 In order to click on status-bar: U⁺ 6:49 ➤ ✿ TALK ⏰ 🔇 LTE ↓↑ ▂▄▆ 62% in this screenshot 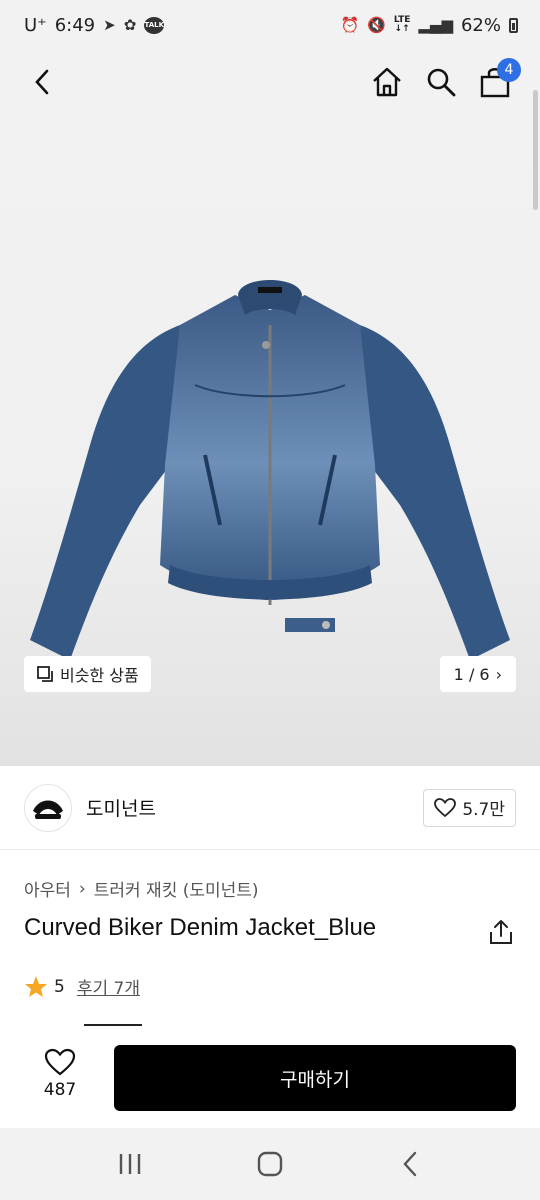, I will do `click(270, 25)`.